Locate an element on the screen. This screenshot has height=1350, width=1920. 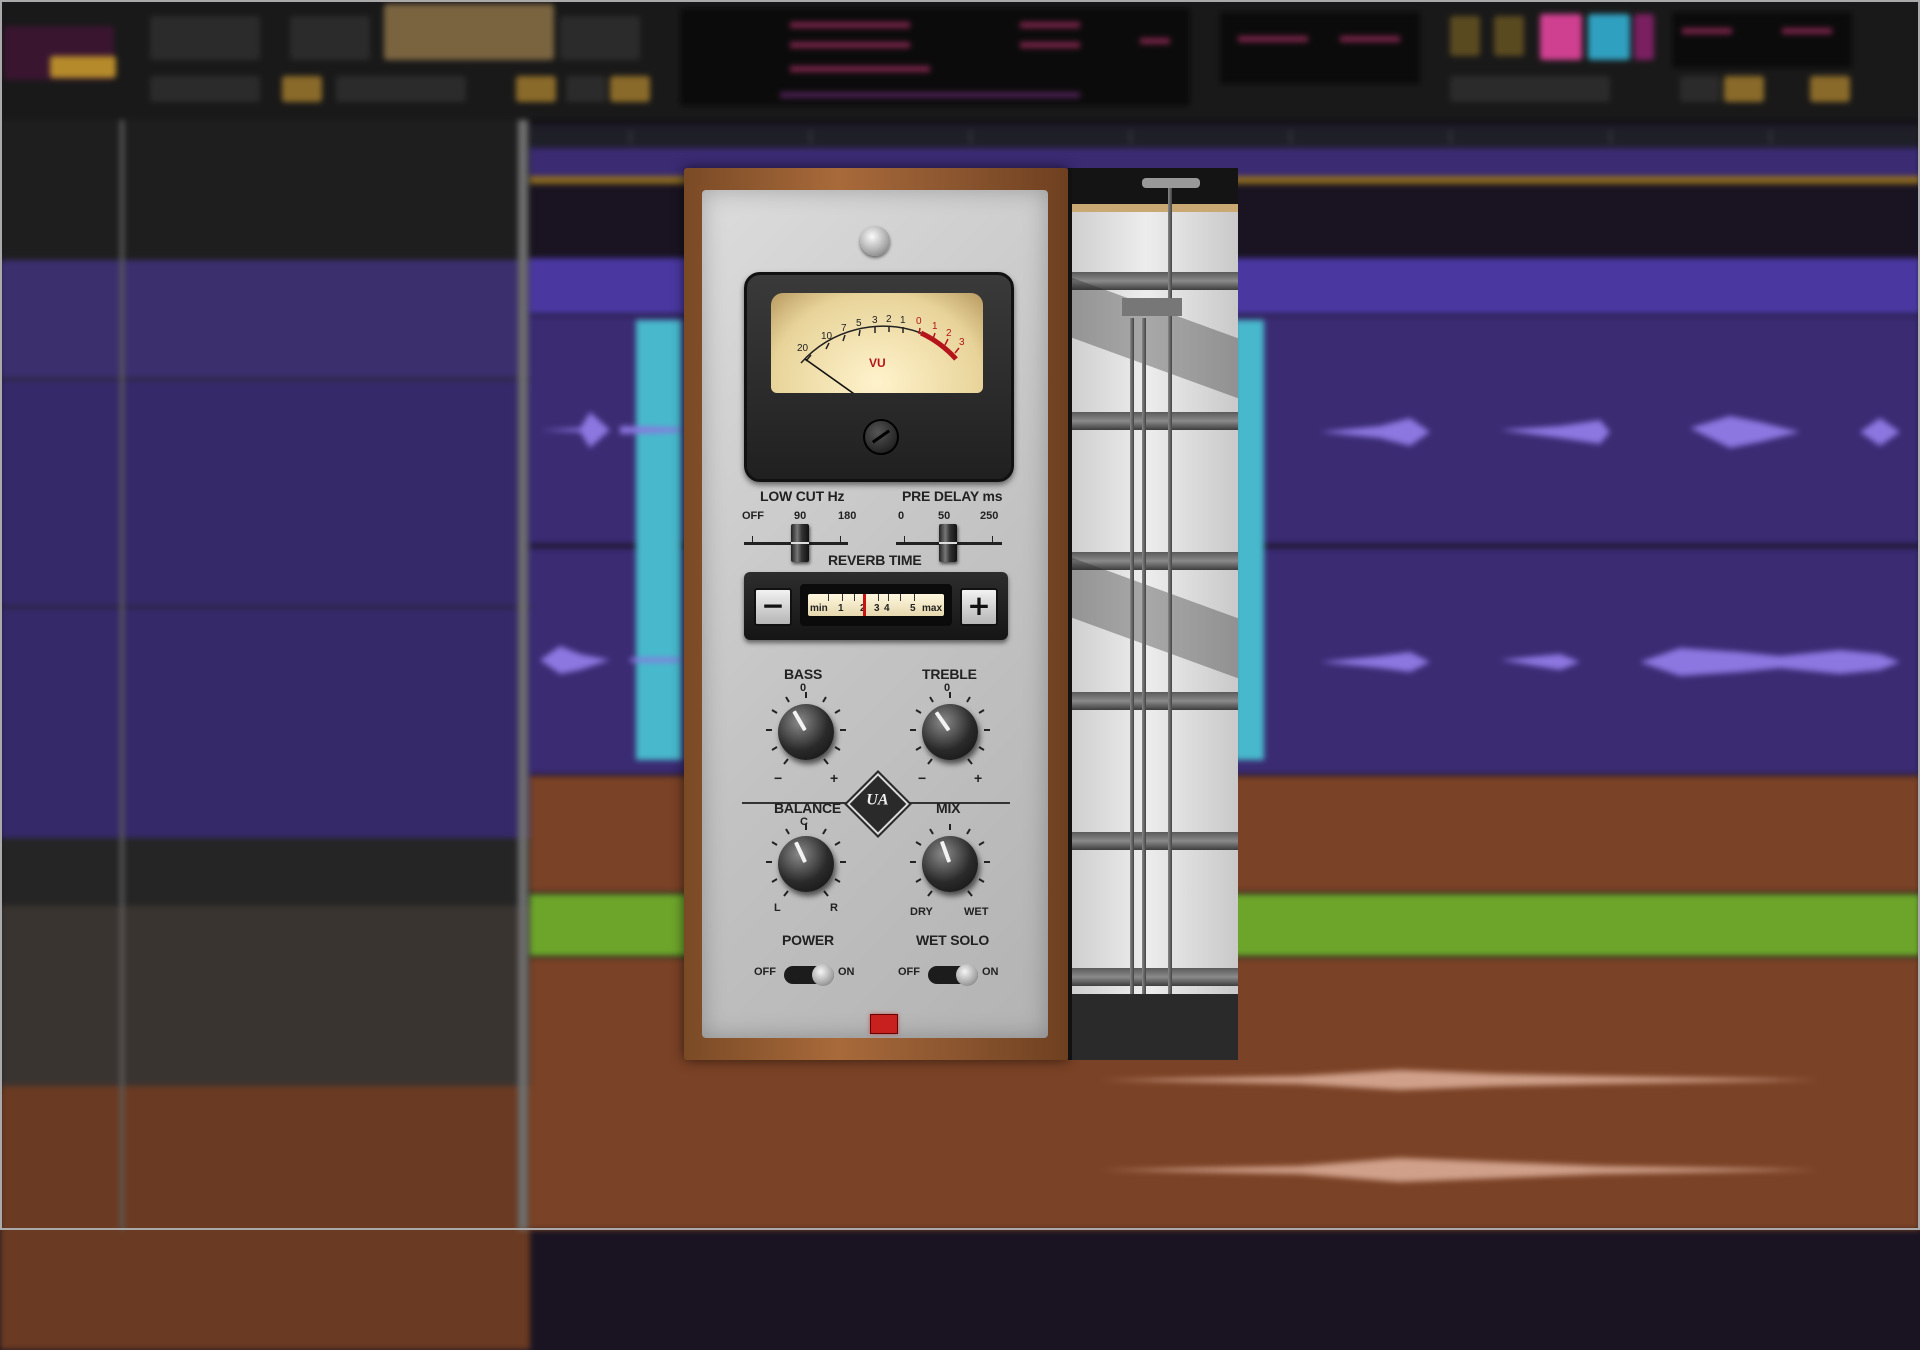
vu-meter-scale: 20 10 7 5 3 2 1 0 1 2 3 VU is located at coordinates (881, 353).